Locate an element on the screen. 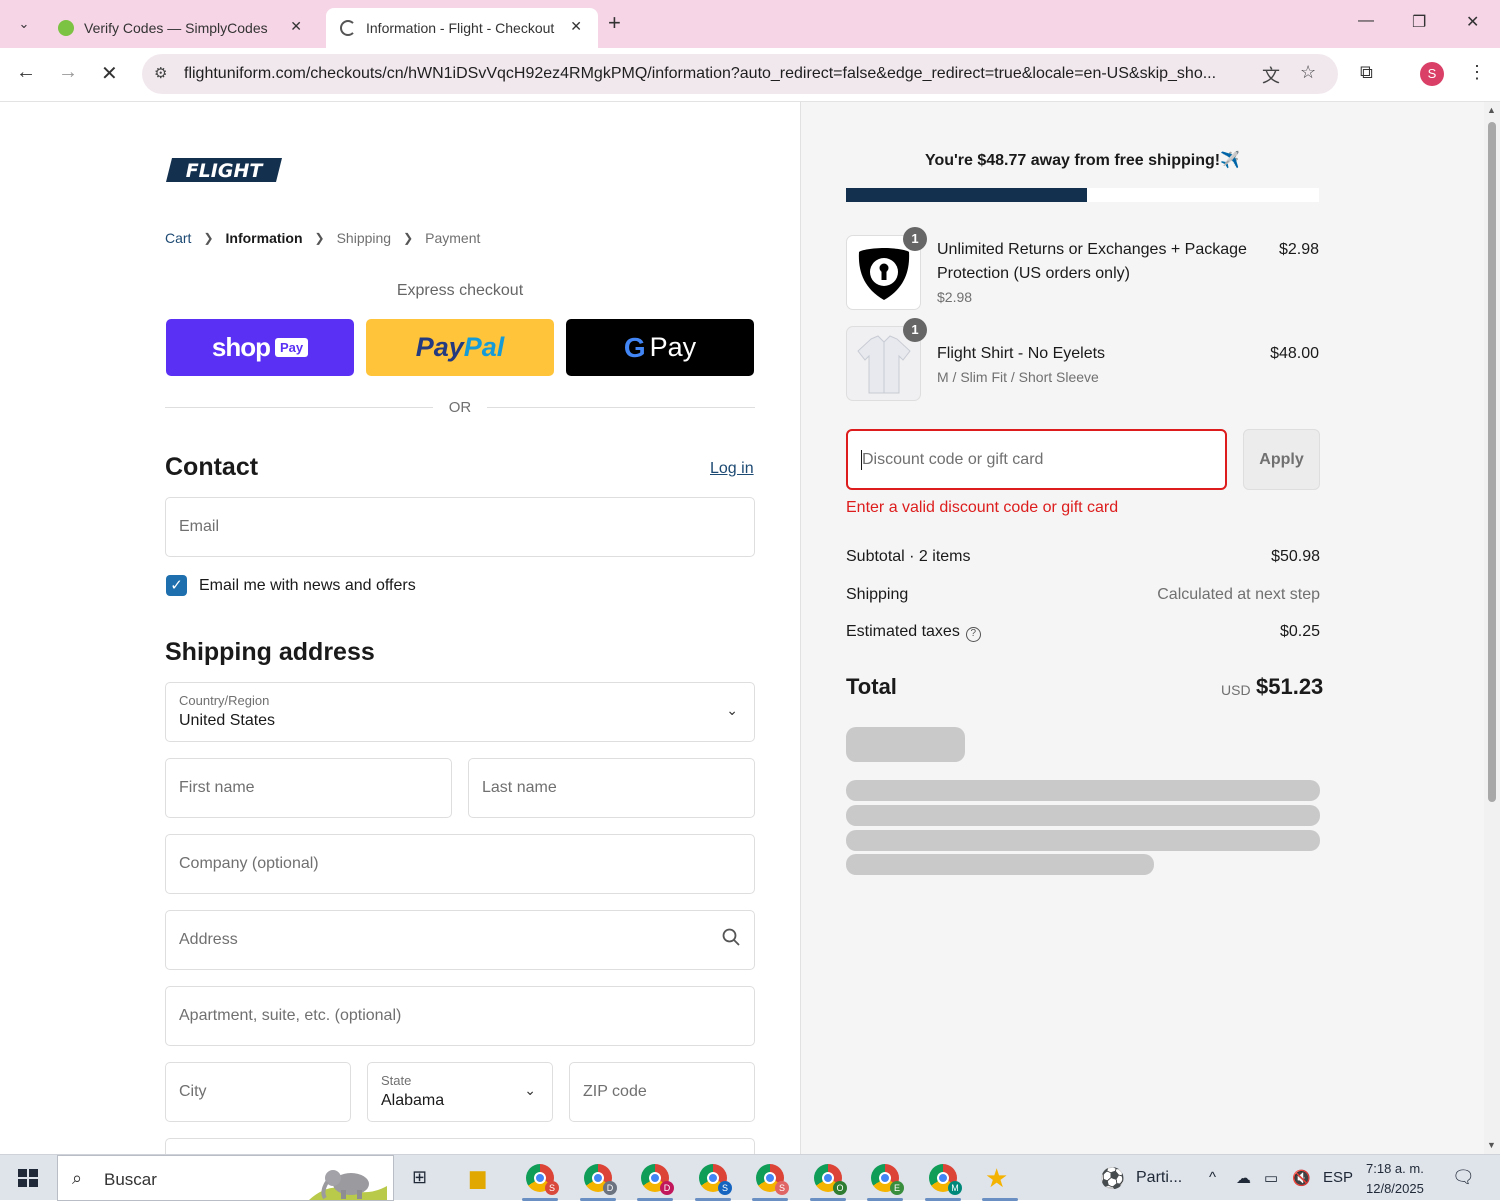 The width and height of the screenshot is (1500, 1201). phone-field-partial is located at coordinates (460, 1146).